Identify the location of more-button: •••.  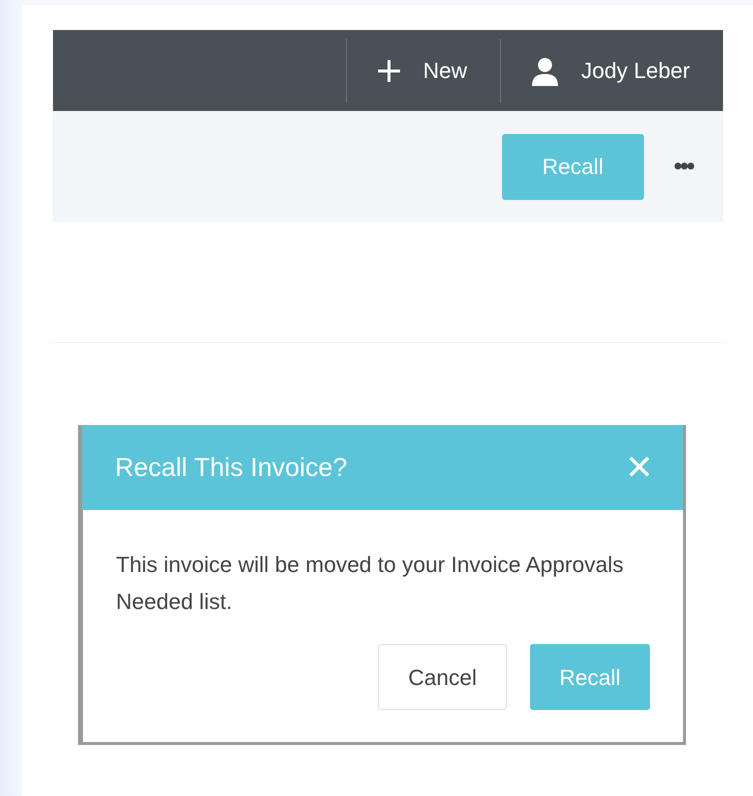
(683, 166).